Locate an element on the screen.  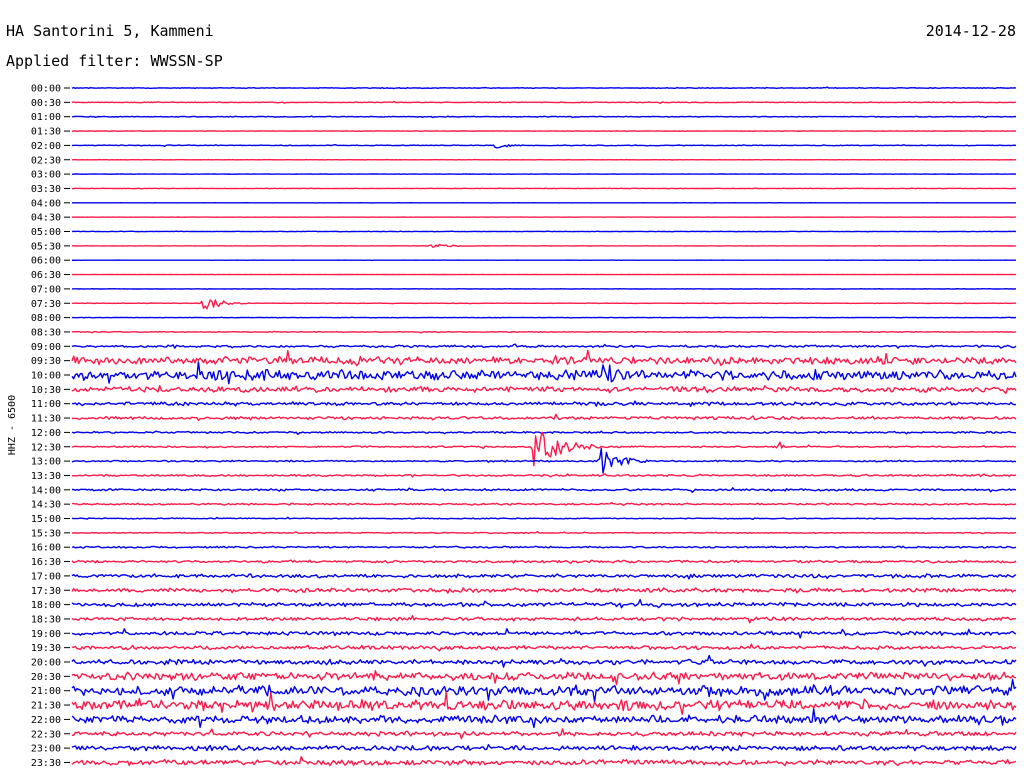
tick-label: 05:30 is located at coordinates (46, 246).